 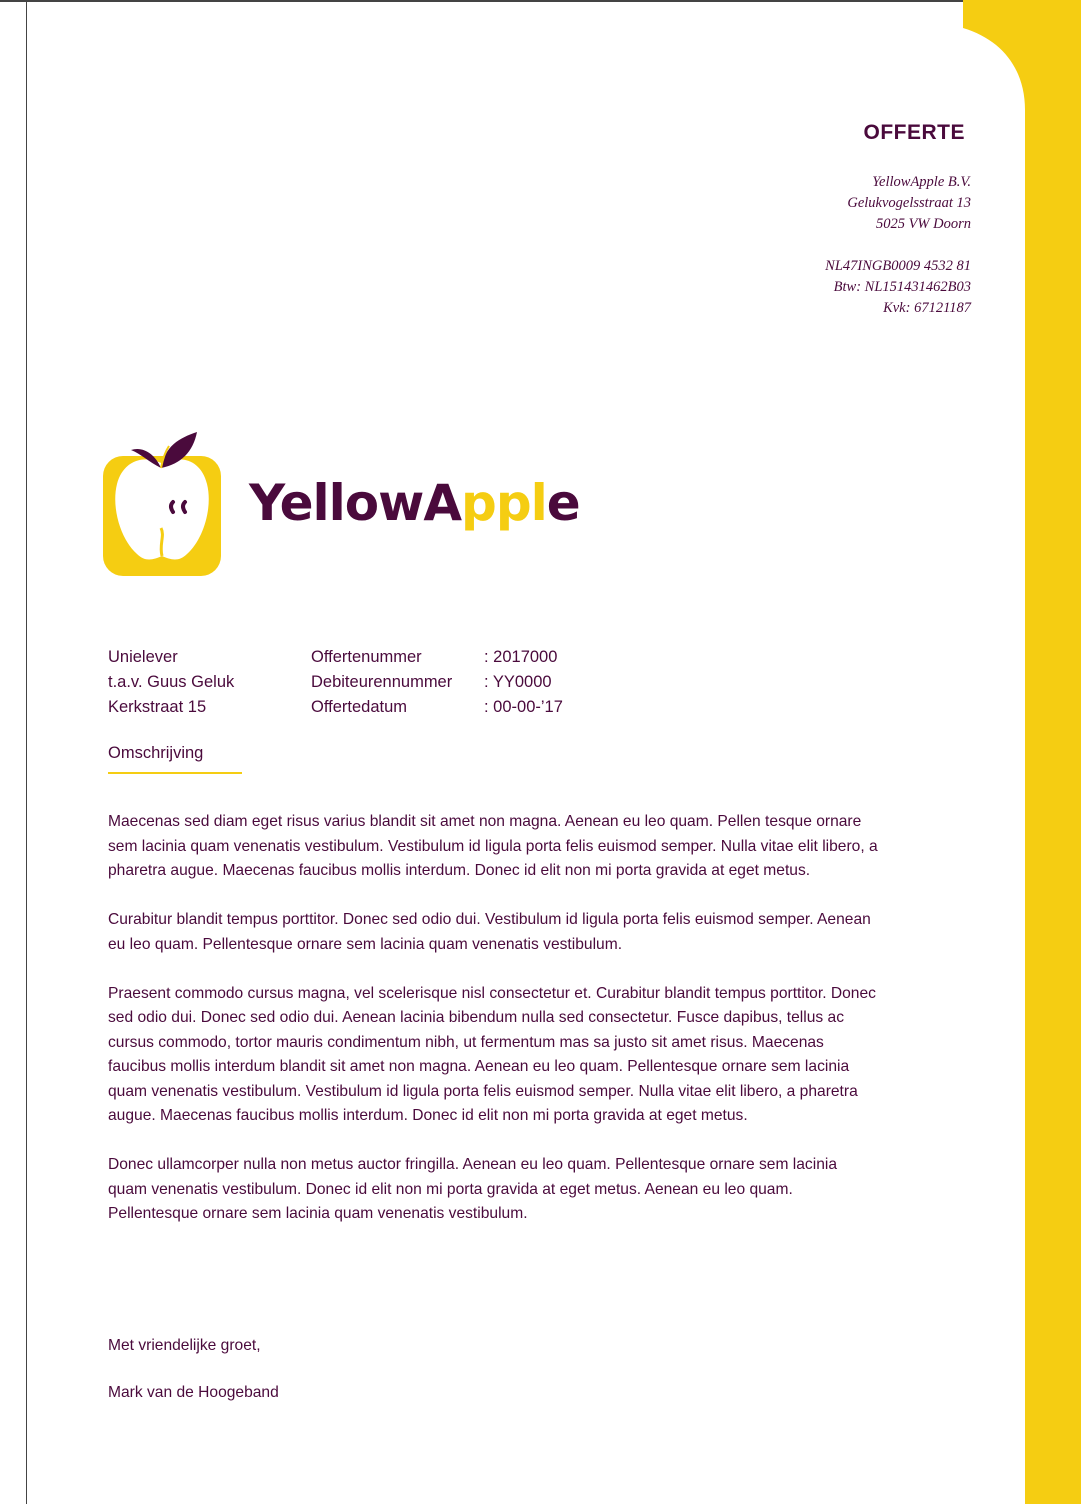 I want to click on meta-label: Debiteurennummer, so click(x=382, y=682).